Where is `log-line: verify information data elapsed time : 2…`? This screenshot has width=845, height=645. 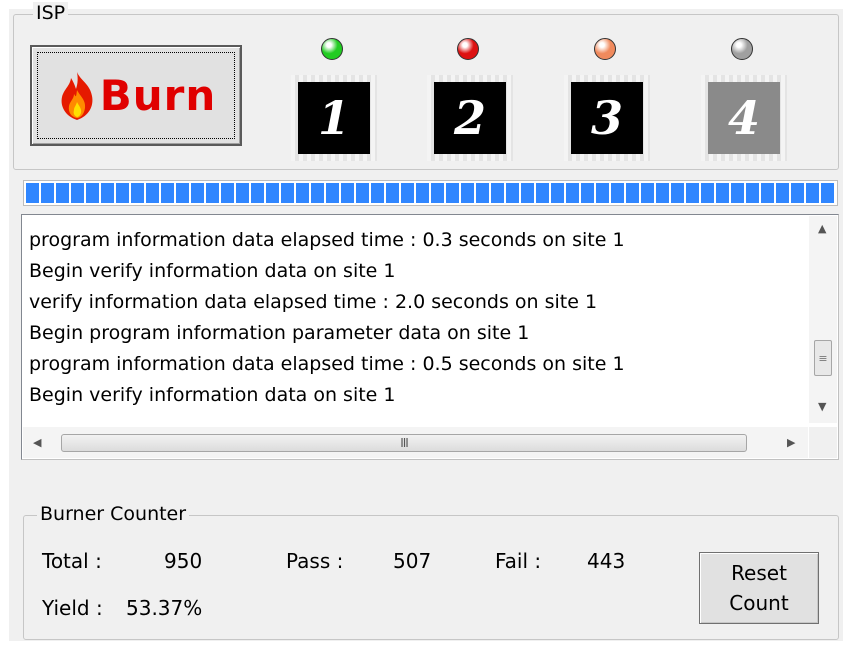 log-line: verify information data elapsed time : 2… is located at coordinates (313, 302).